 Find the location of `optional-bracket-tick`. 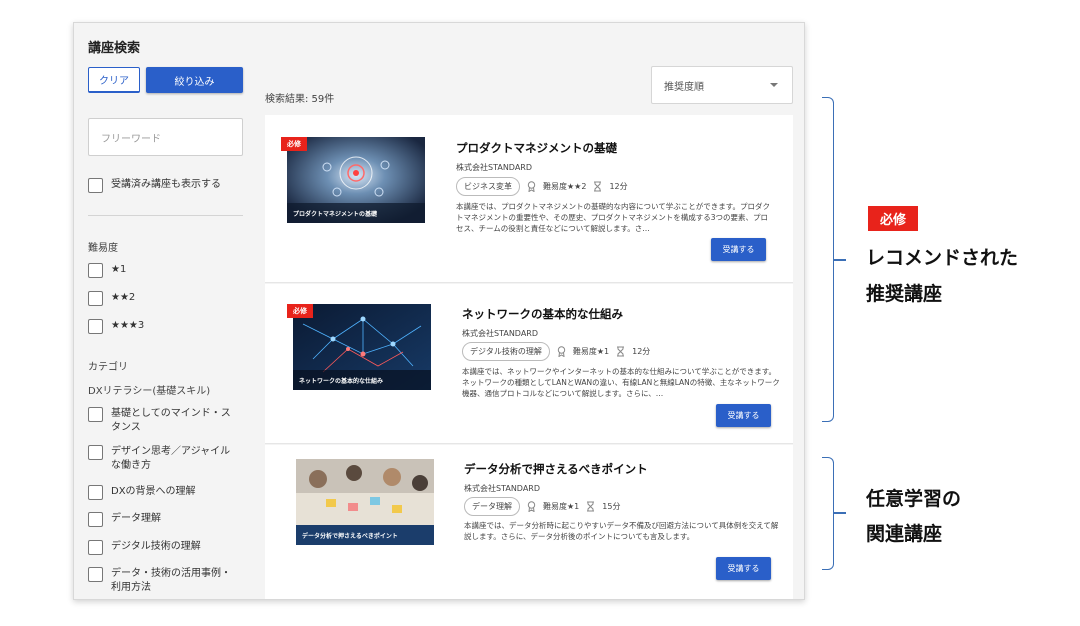

optional-bracket-tick is located at coordinates (840, 513).